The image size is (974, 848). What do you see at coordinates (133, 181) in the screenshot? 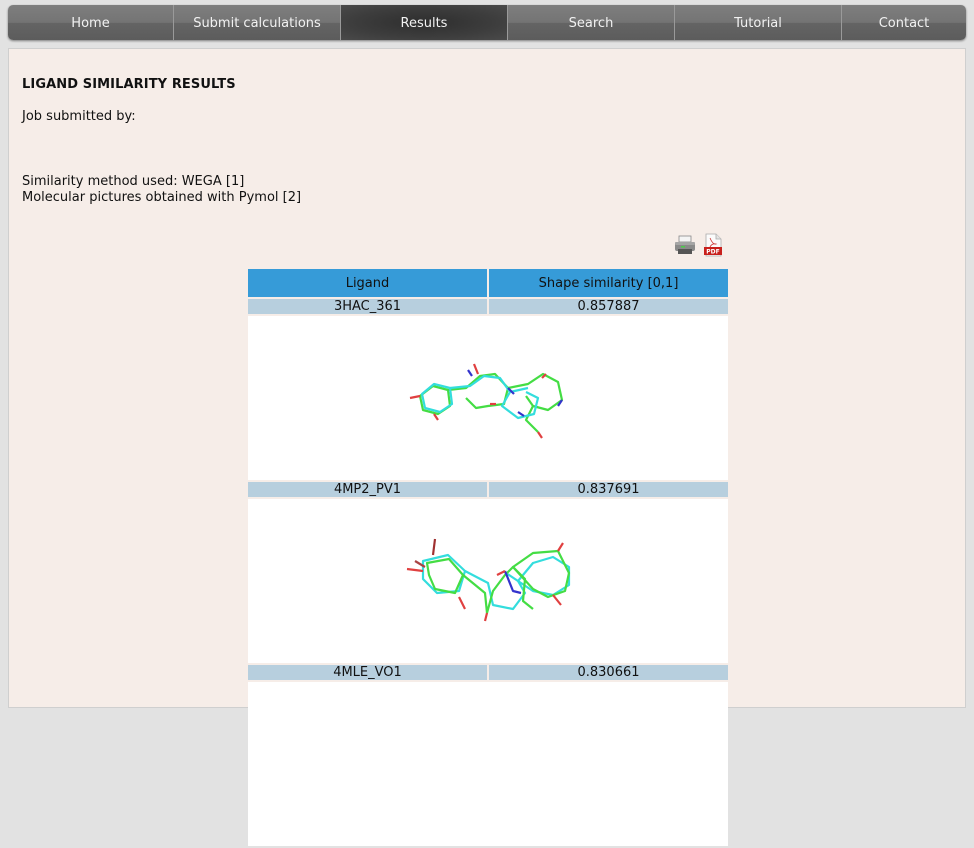
I see `similarity-method: Similarity method used: WEGA [1]` at bounding box center [133, 181].